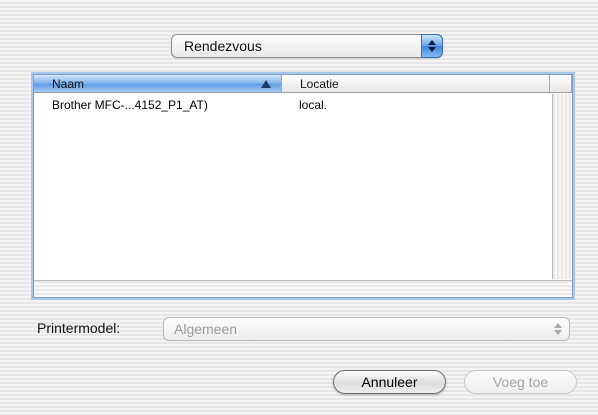 This screenshot has width=598, height=415. I want to click on column-header-corner, so click(561, 84).